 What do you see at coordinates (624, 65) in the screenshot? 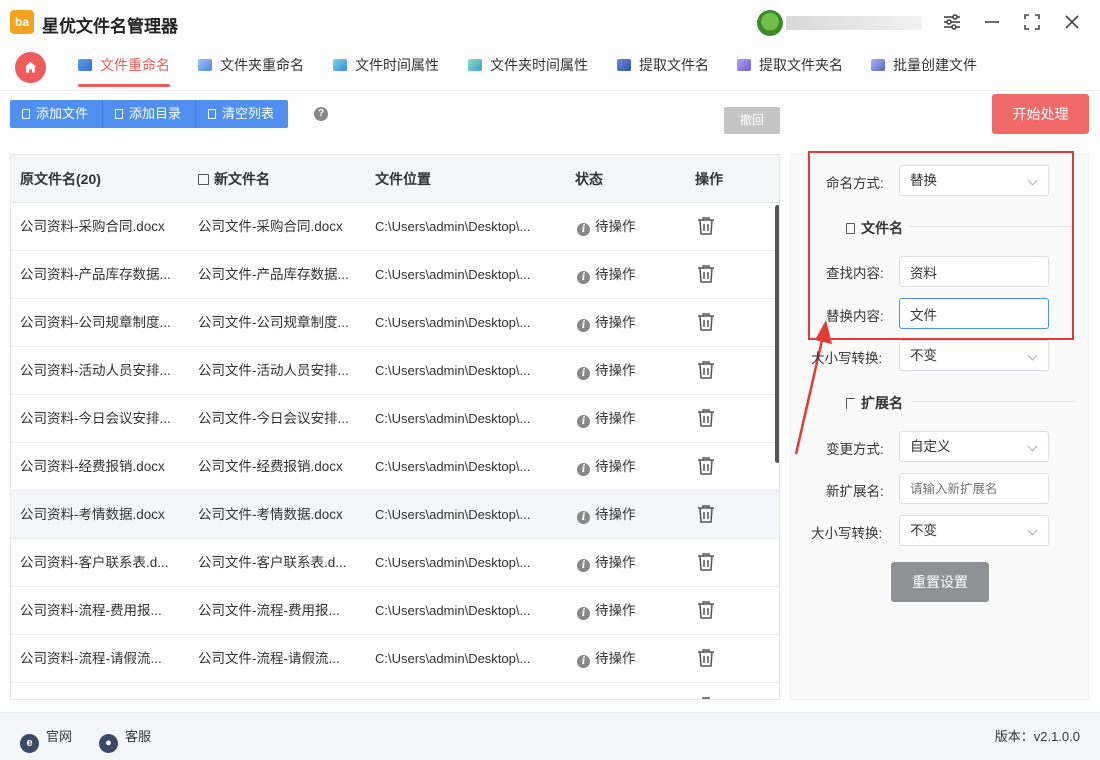
I see `extract-filename-icon` at bounding box center [624, 65].